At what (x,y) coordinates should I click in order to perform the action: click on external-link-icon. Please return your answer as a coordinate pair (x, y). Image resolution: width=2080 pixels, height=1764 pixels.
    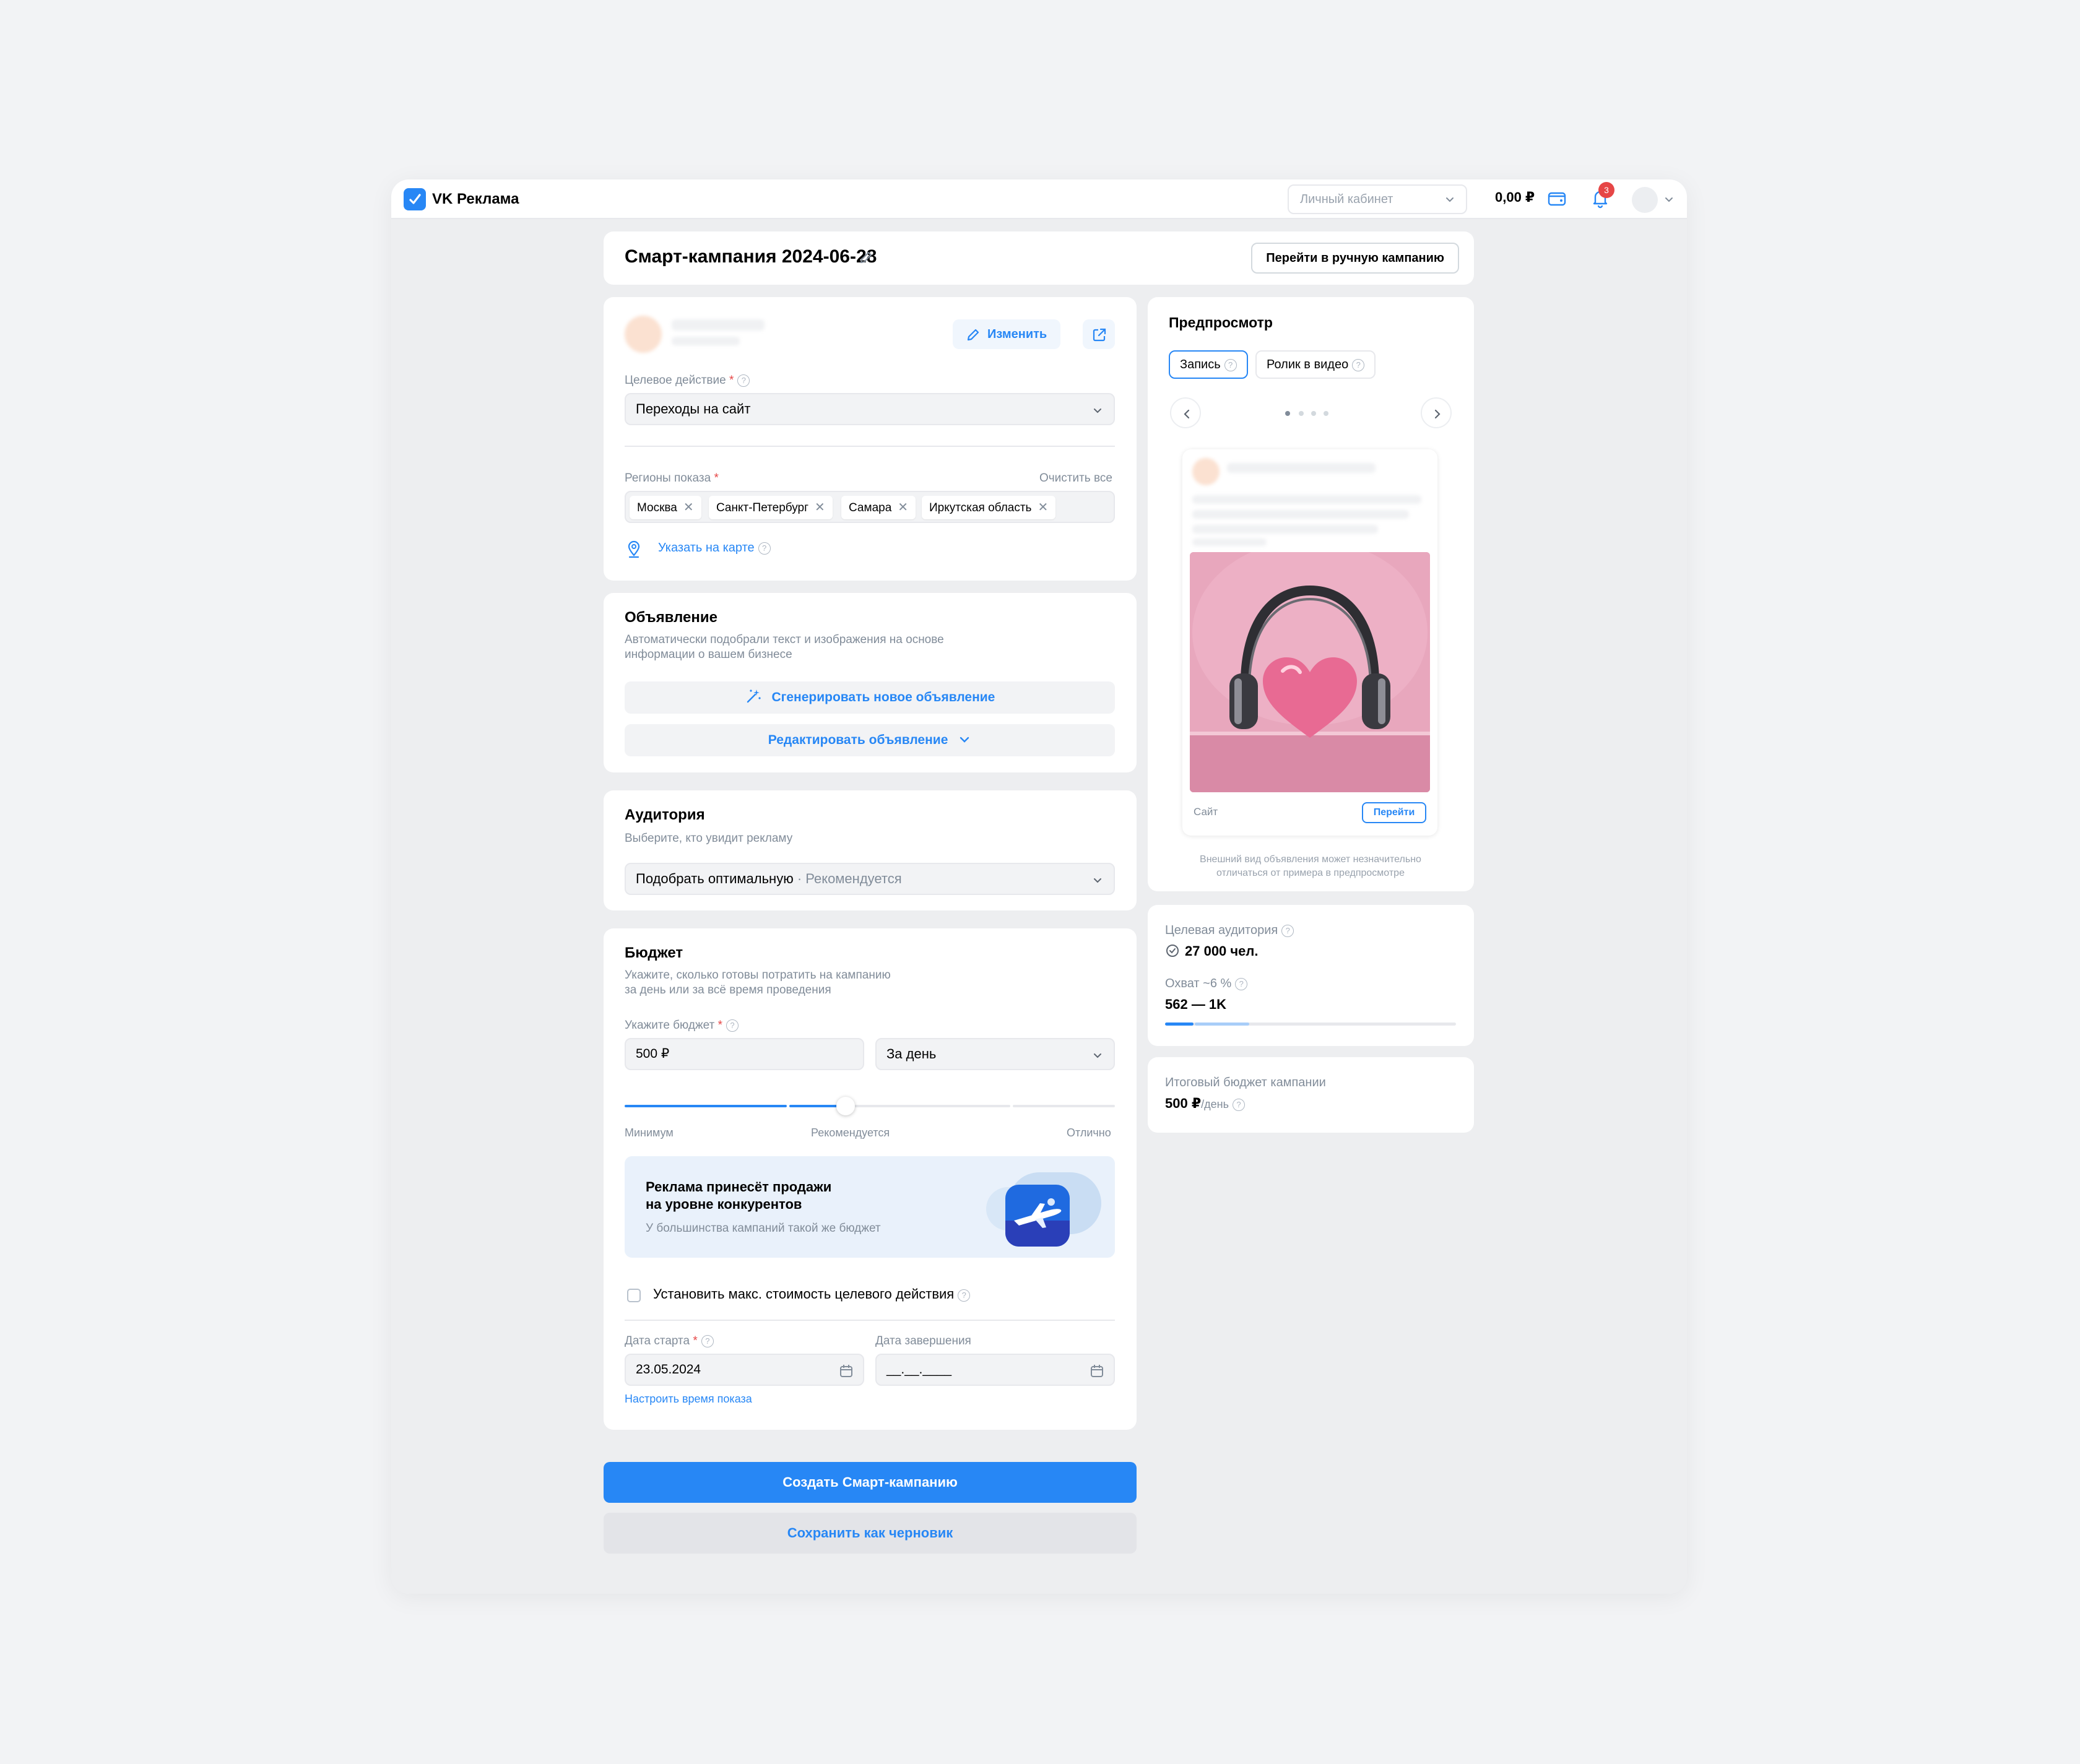
    Looking at the image, I should click on (1100, 335).